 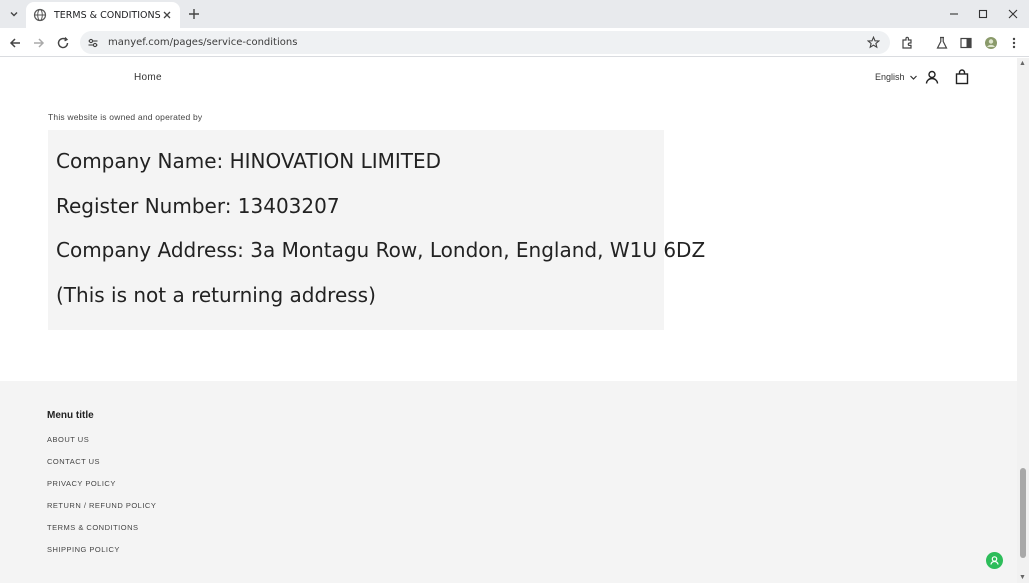 I want to click on maximize-button, so click(x=983, y=14).